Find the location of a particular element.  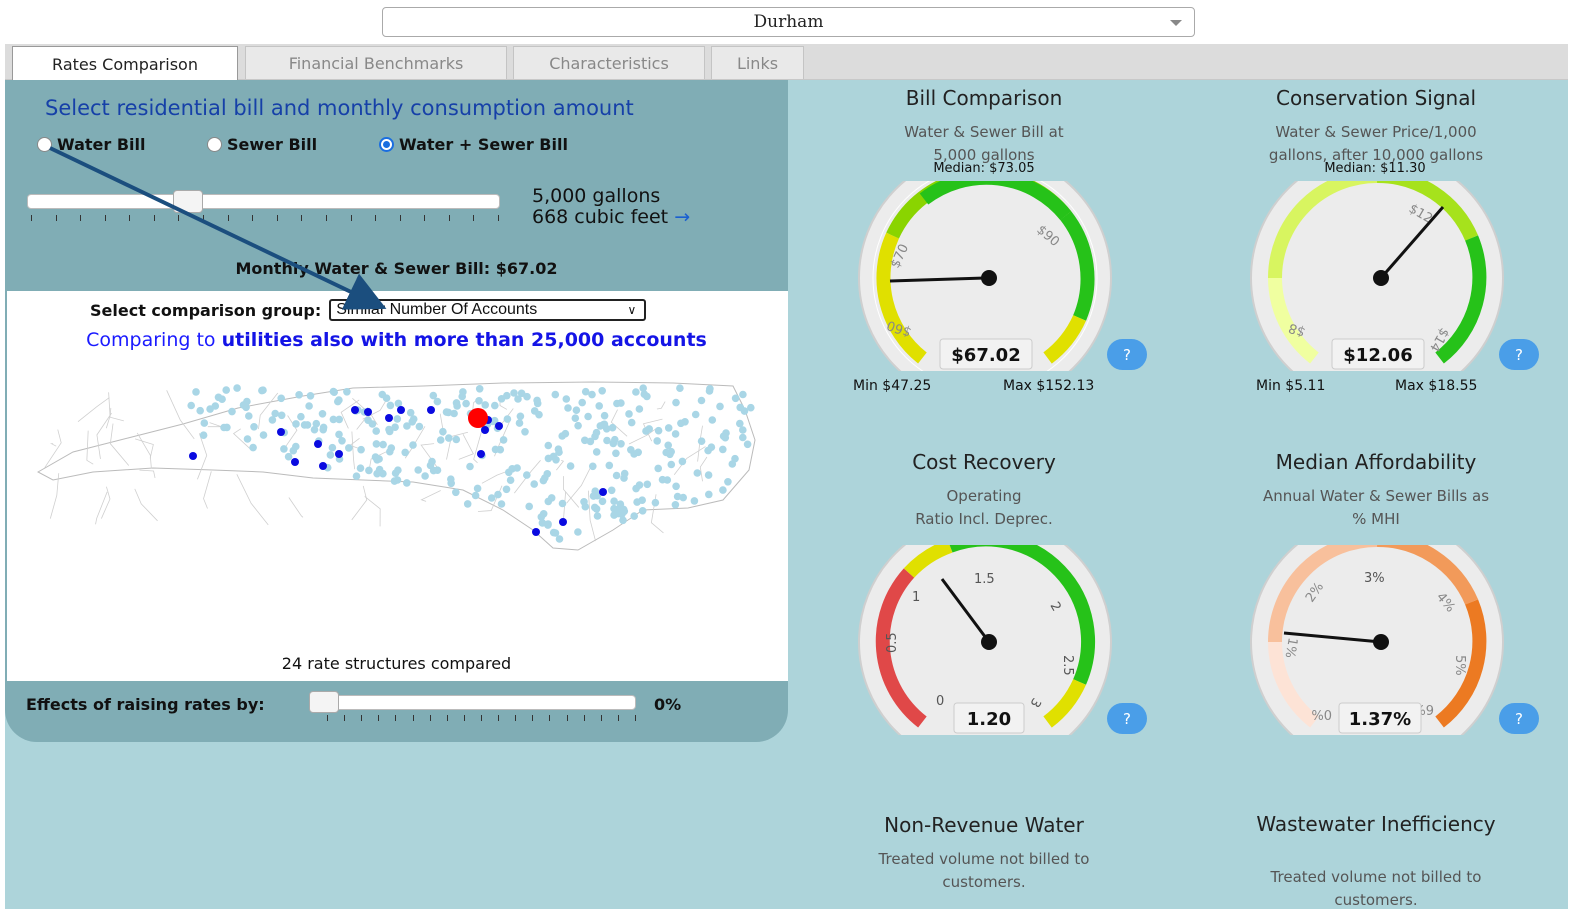

north-carolina-map is located at coordinates (398, 467).